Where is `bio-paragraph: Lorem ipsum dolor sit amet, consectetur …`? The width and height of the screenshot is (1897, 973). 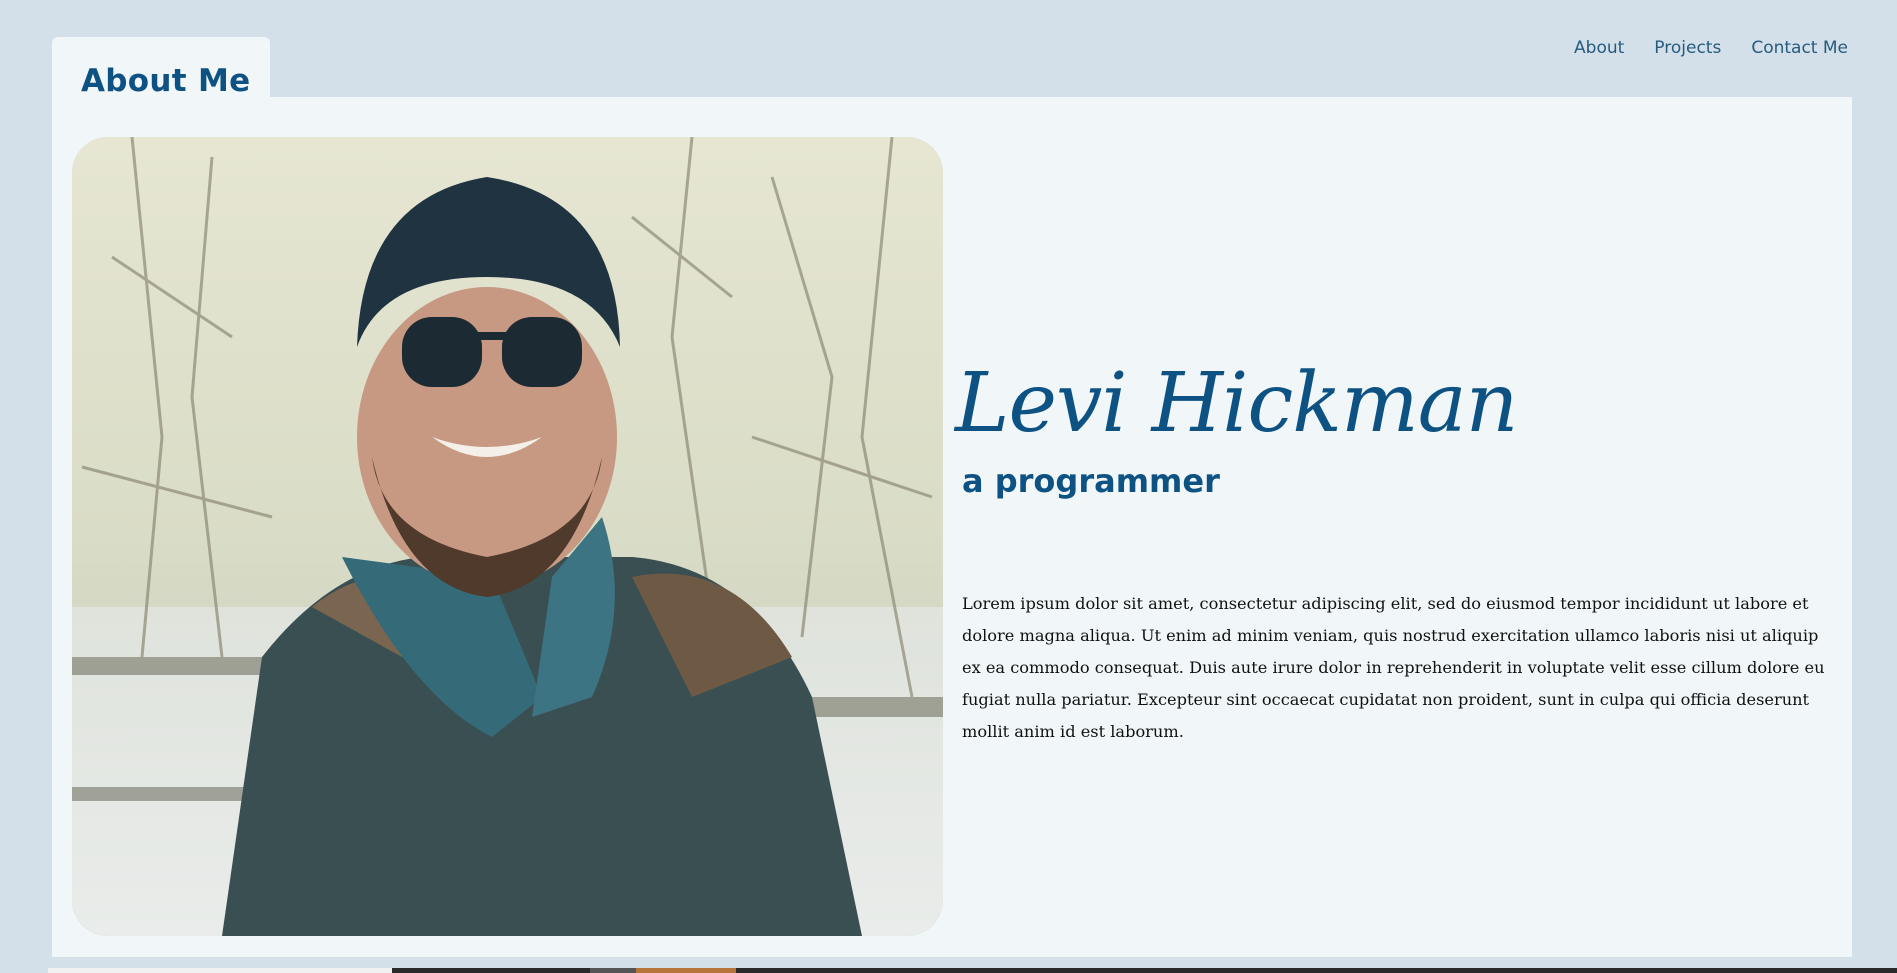 bio-paragraph: Lorem ipsum dolor sit amet, consectetur … is located at coordinates (1393, 667).